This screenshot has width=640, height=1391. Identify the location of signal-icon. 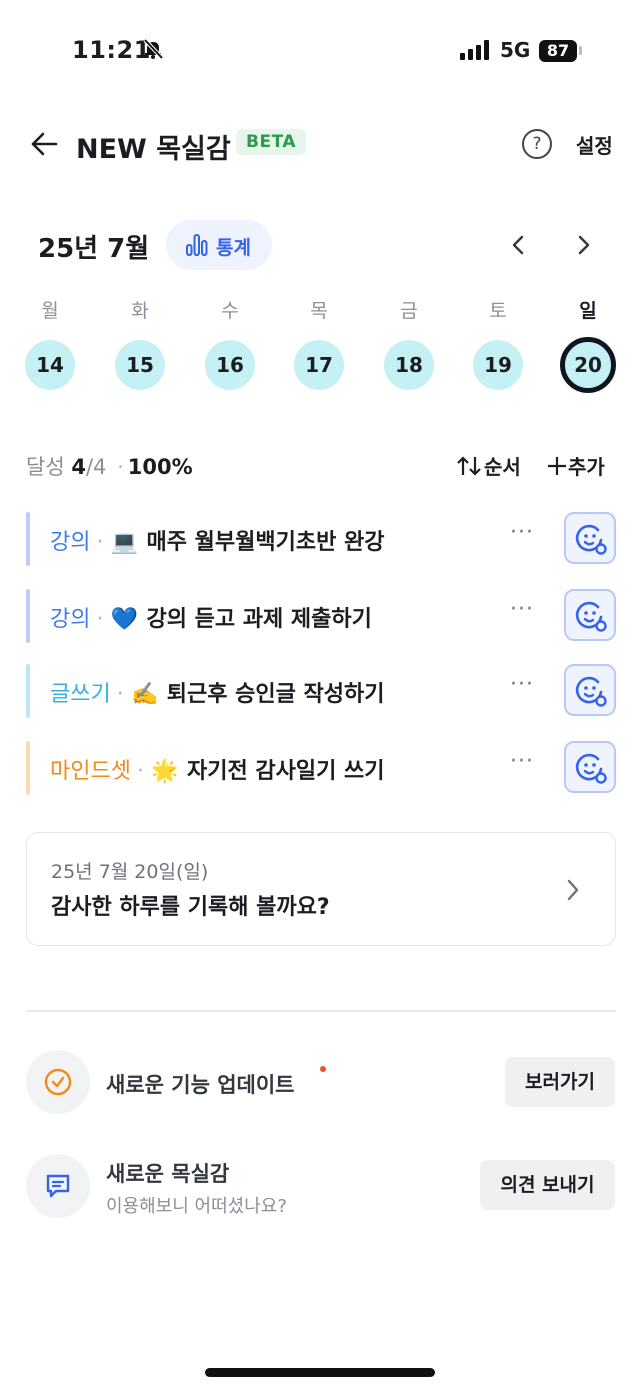
(474, 50).